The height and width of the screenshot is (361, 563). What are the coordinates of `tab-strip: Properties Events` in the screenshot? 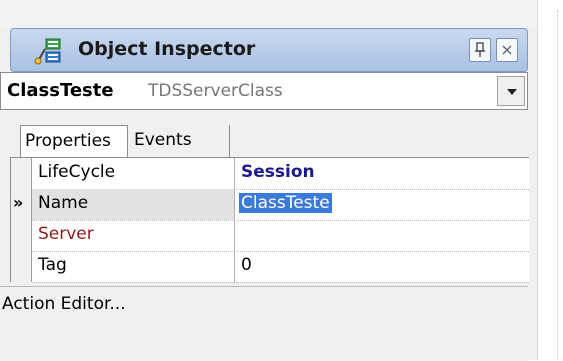 It's located at (269, 141).